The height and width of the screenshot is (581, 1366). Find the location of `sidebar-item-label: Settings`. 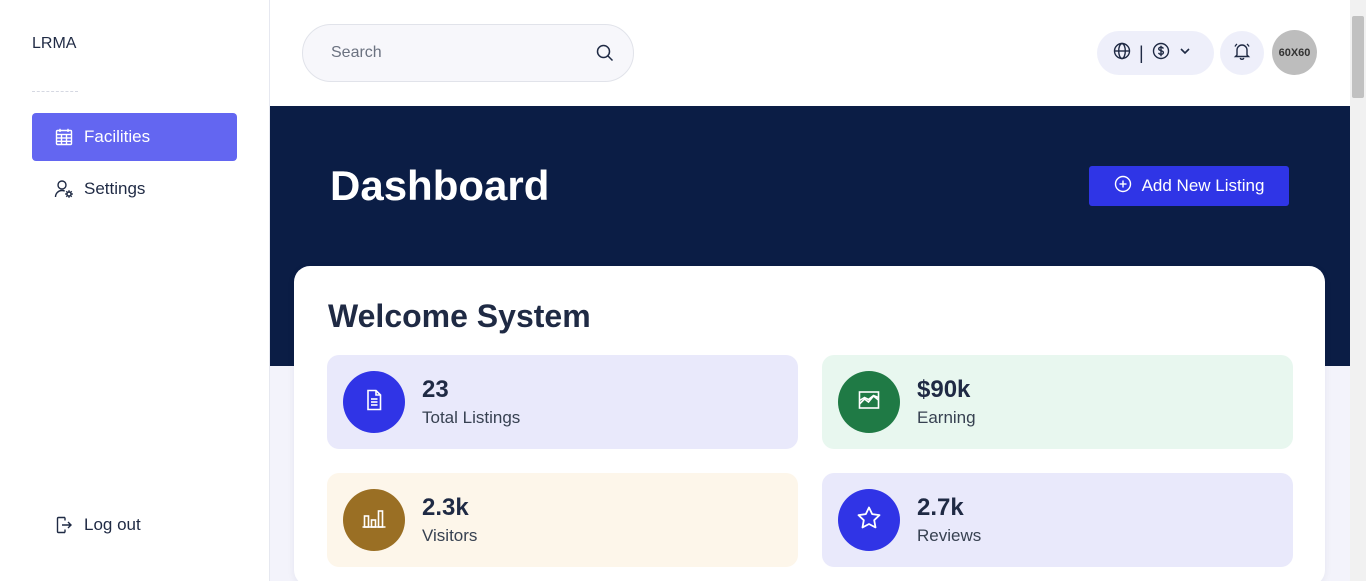

sidebar-item-label: Settings is located at coordinates (115, 188).